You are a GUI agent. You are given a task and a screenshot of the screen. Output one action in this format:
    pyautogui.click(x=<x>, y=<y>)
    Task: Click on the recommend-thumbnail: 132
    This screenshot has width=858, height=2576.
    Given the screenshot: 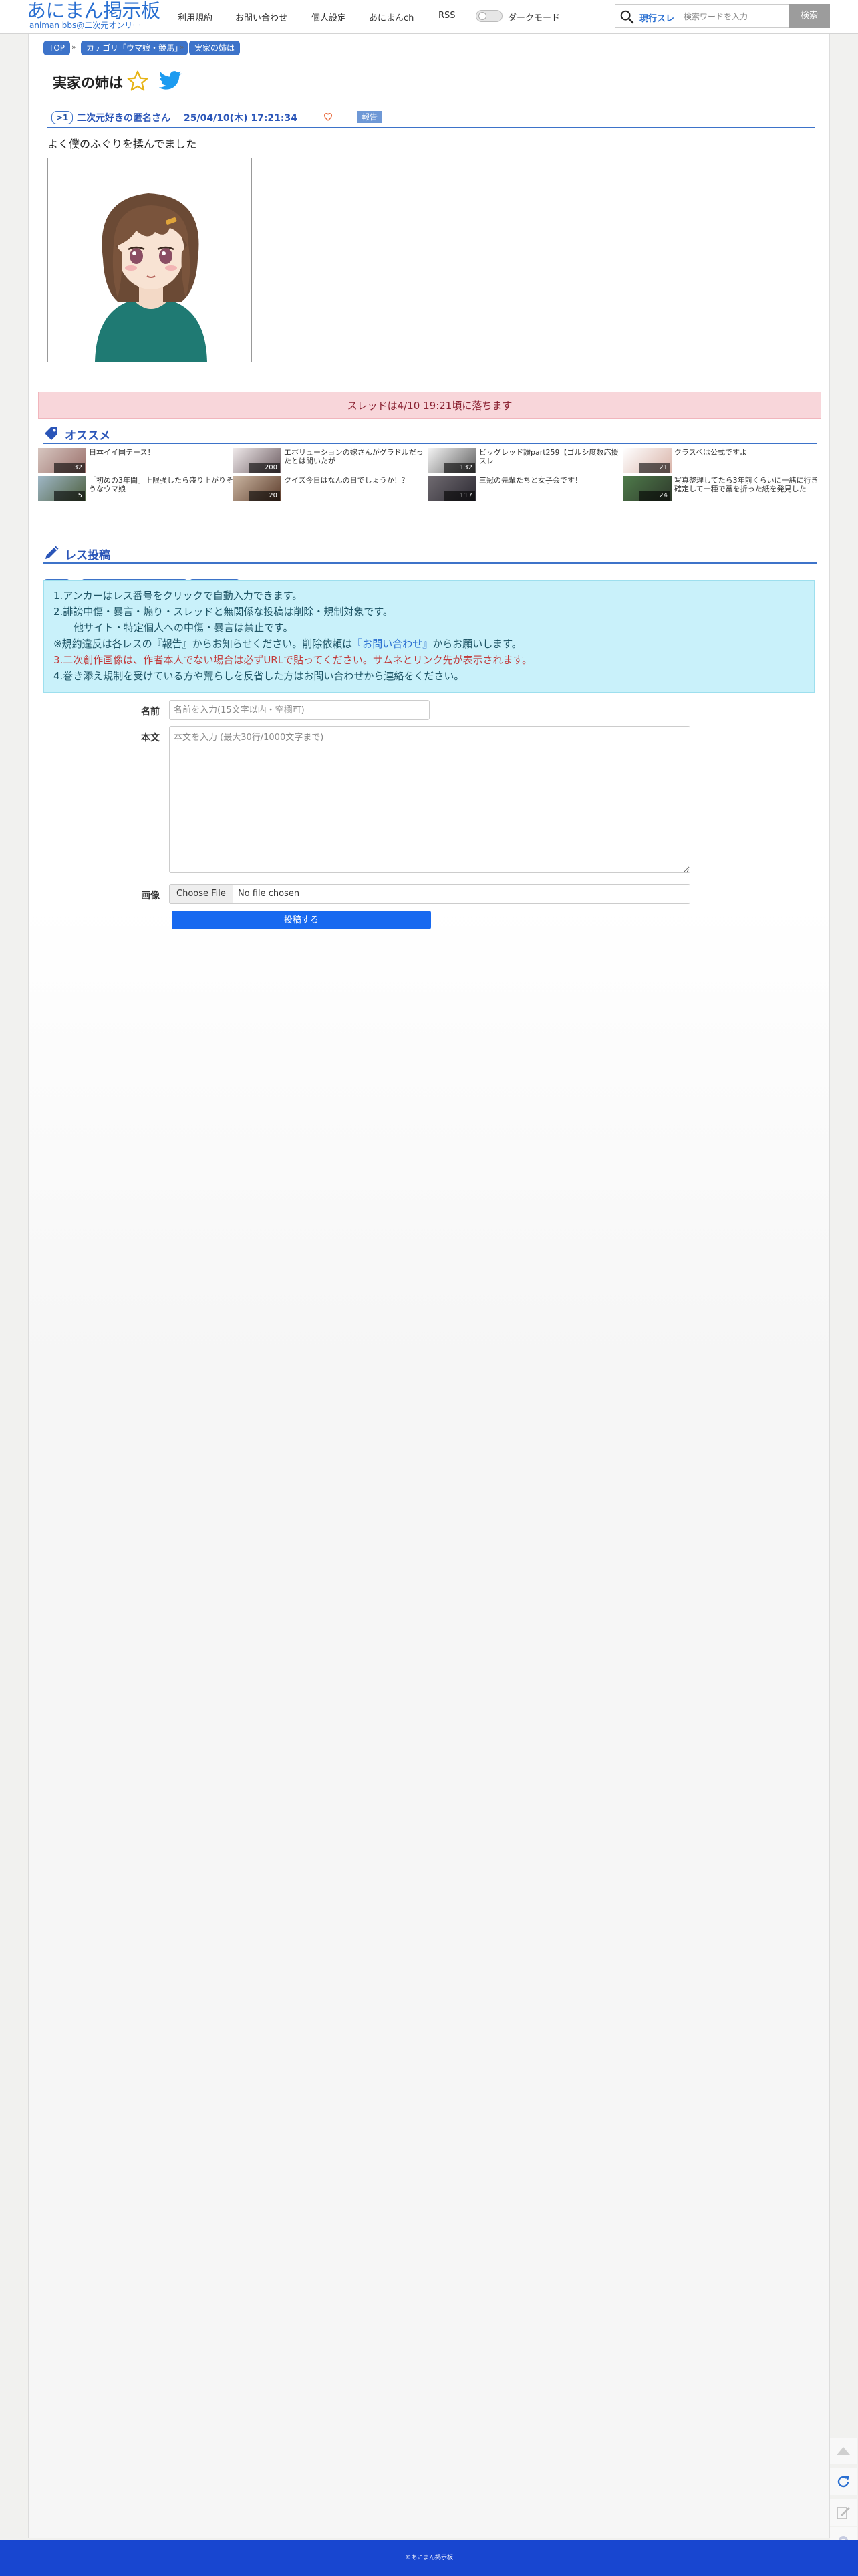 What is the action you would take?
    pyautogui.click(x=452, y=460)
    